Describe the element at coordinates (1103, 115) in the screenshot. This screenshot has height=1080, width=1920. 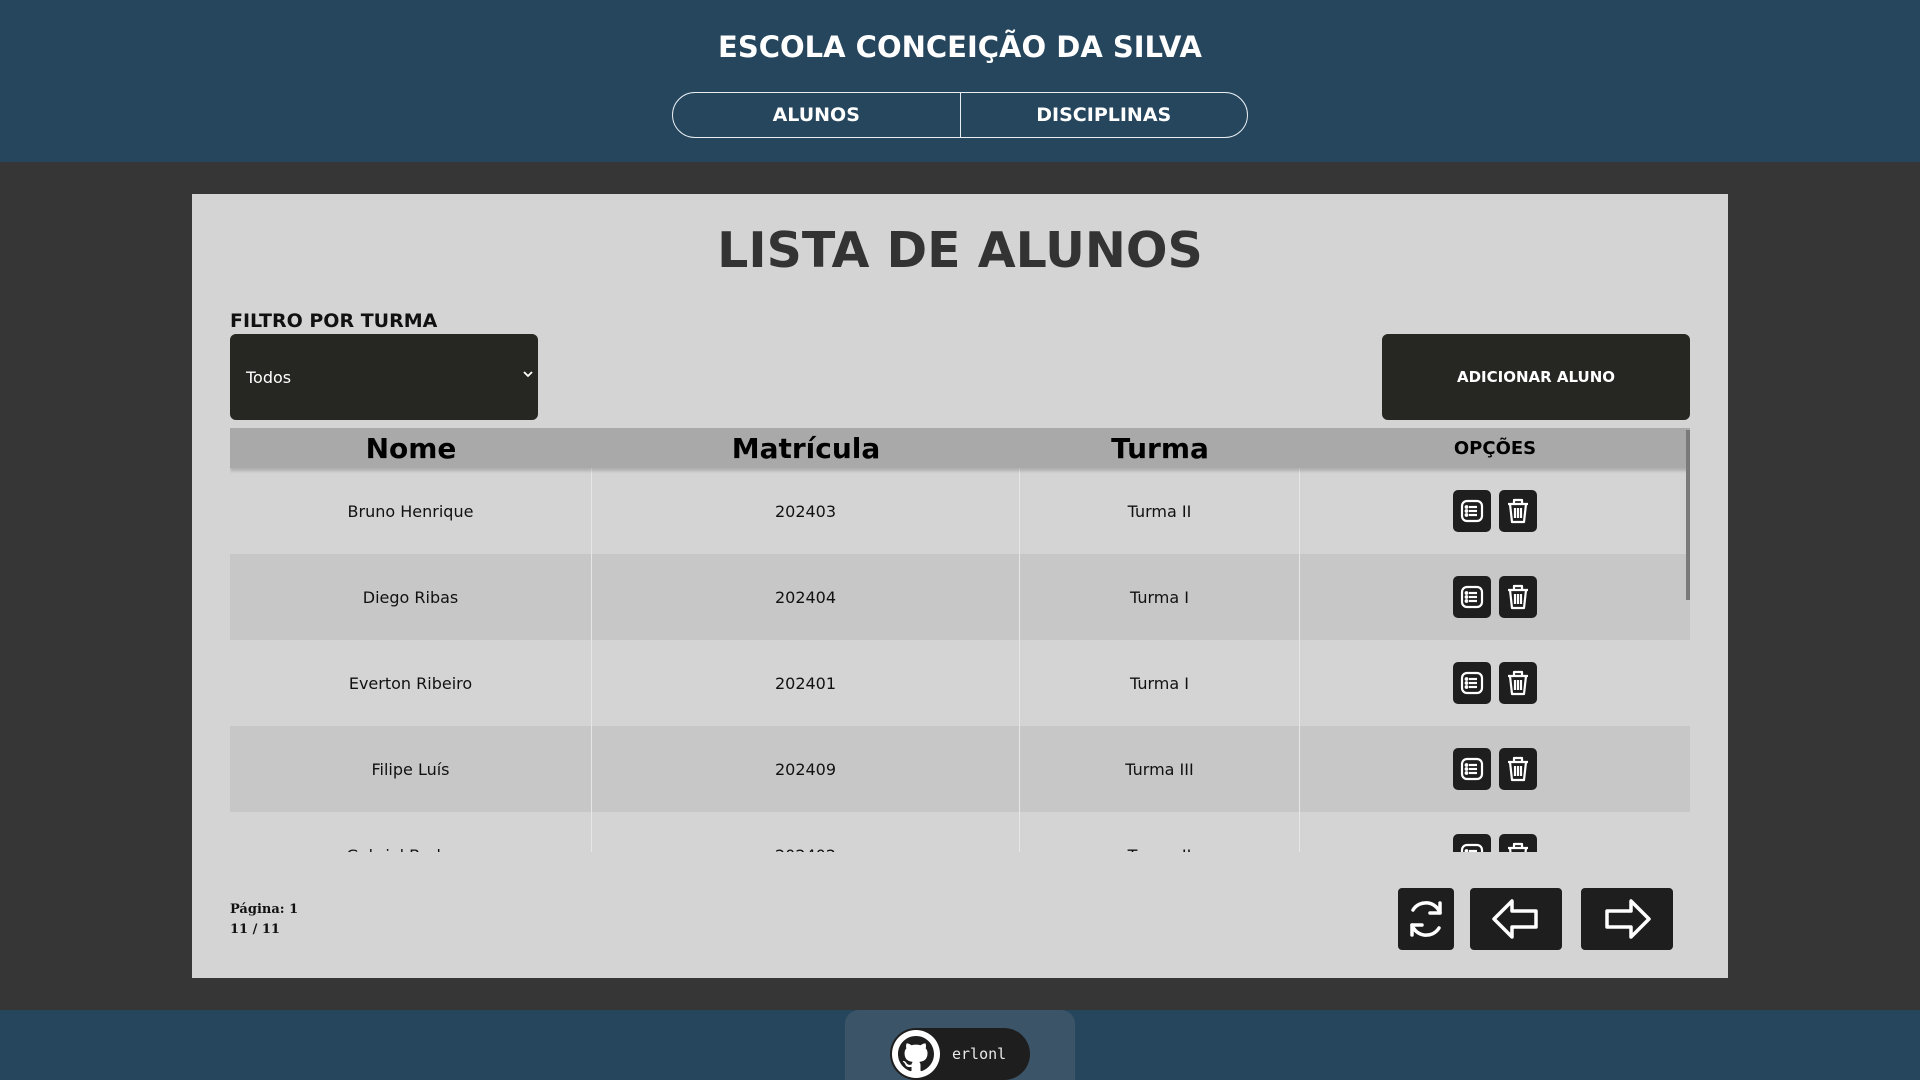
I see `tab-disciplinas: DISCIPLINAS` at that location.